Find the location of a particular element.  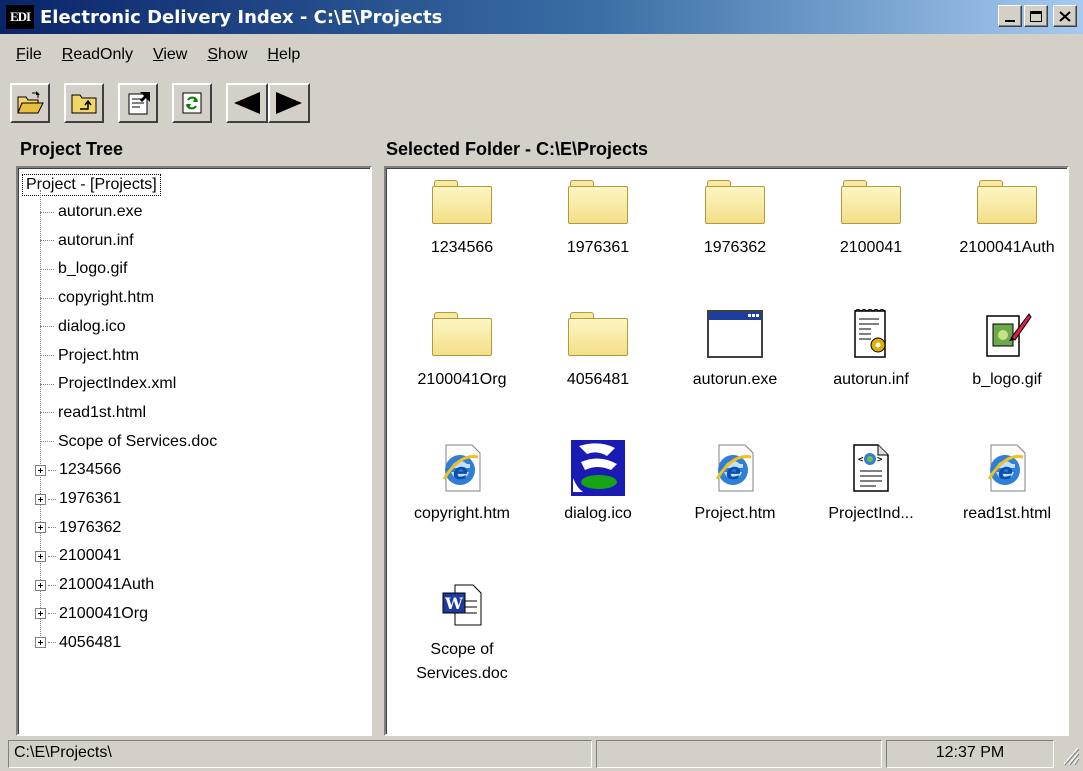

tree-folder-item: 4056481 is located at coordinates (78, 643).